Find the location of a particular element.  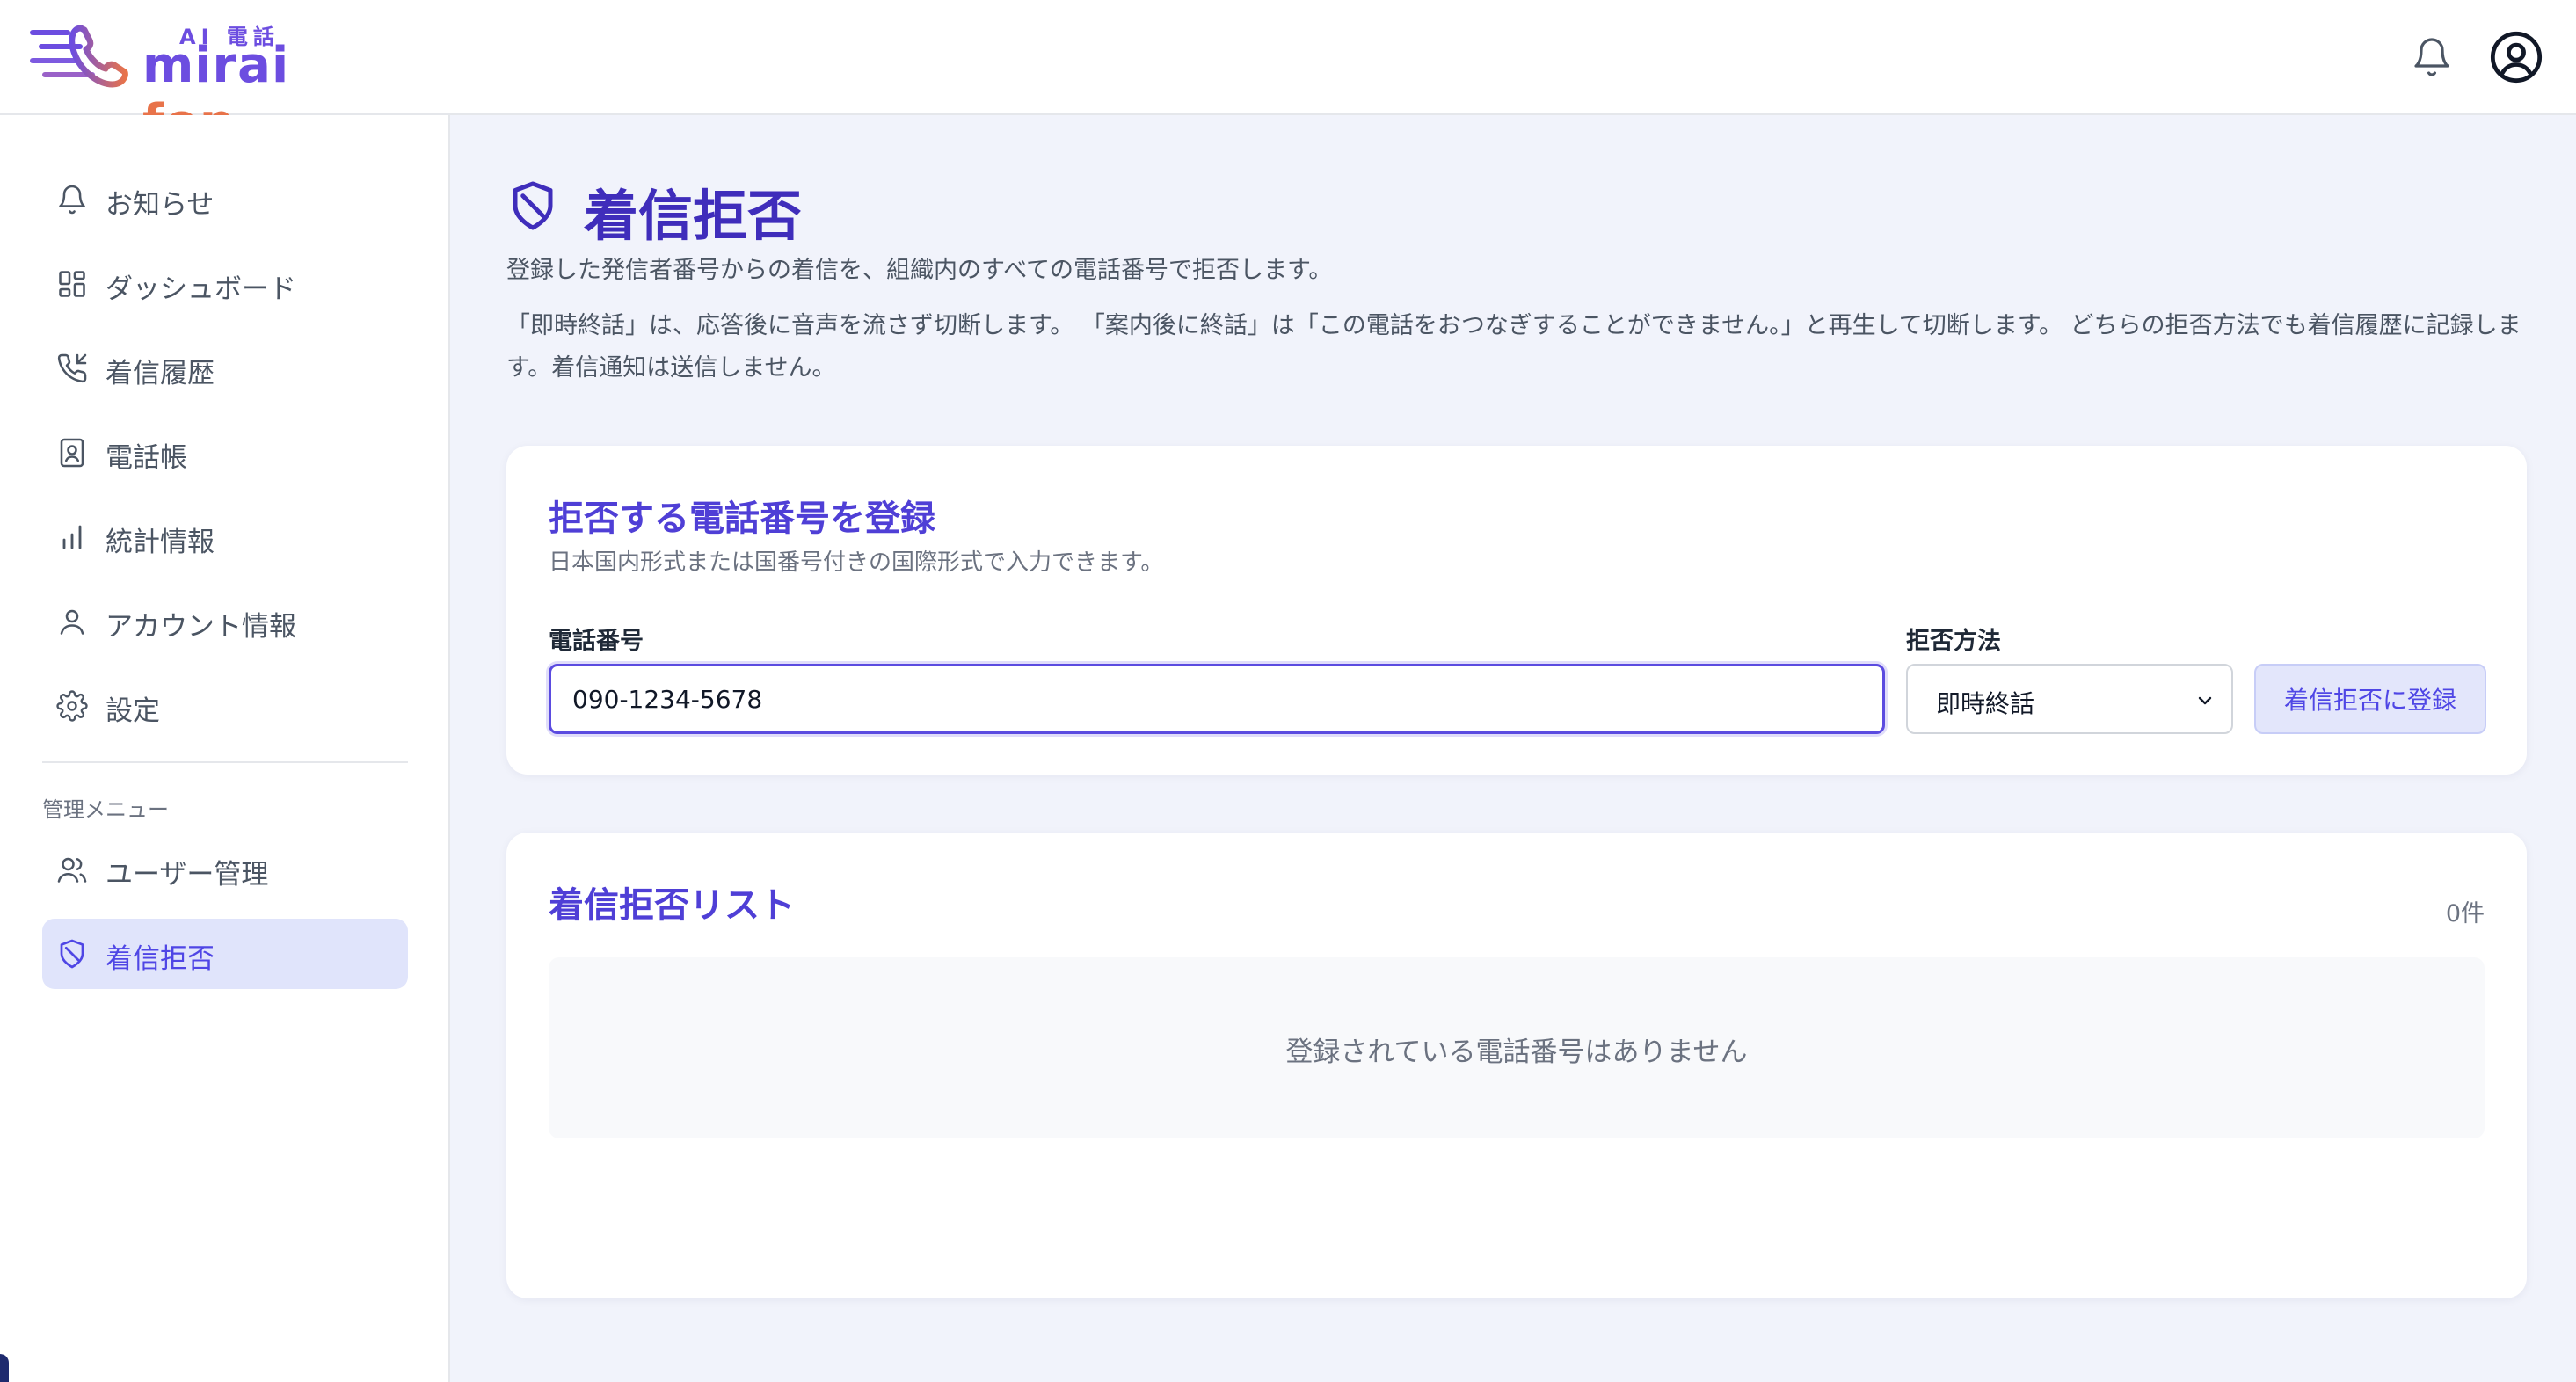

app-logo: AI 電話 mirai fon is located at coordinates (214, 84).